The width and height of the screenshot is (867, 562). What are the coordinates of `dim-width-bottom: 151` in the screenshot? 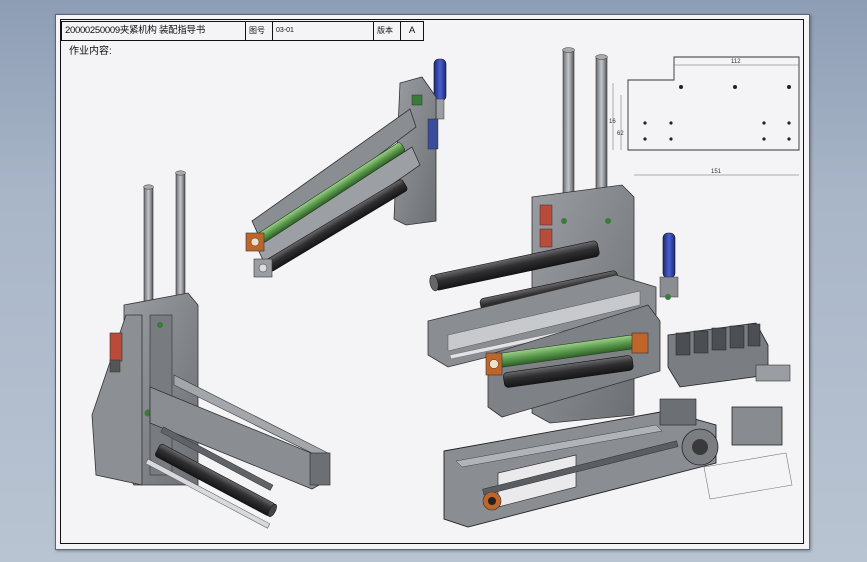 It's located at (716, 172).